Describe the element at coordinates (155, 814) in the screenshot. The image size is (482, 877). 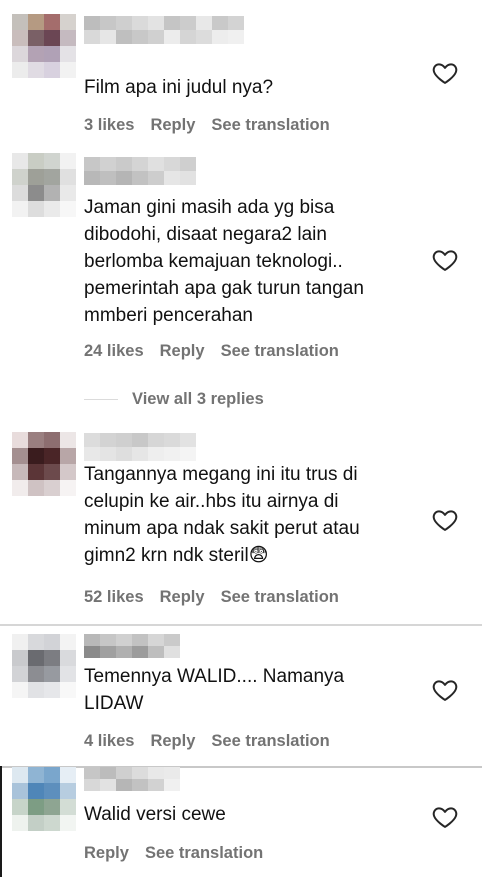
I see `comment-text: Walid versi cewe` at that location.